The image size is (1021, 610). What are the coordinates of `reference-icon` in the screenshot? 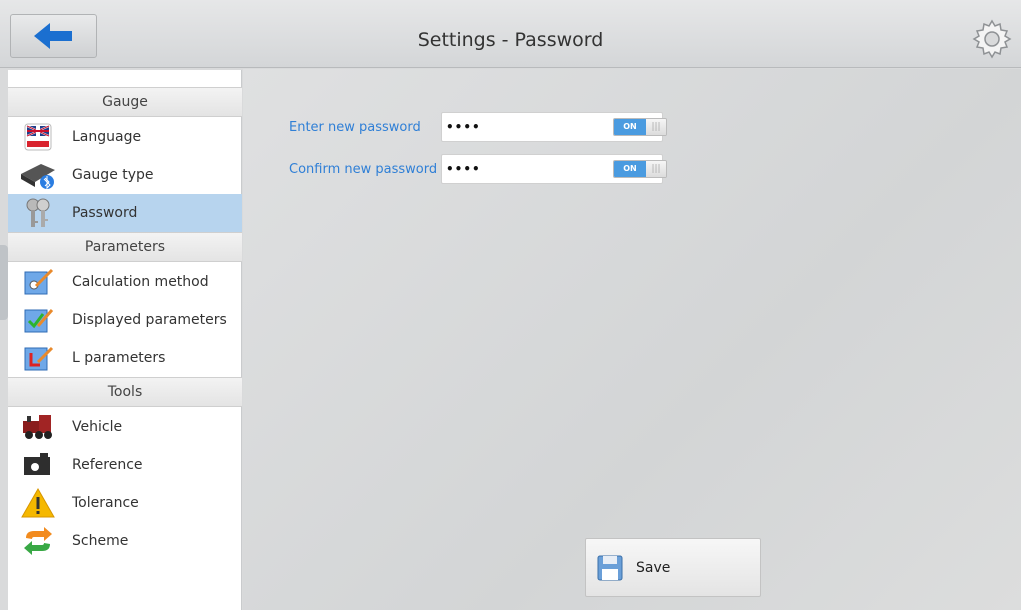 It's located at (38, 465).